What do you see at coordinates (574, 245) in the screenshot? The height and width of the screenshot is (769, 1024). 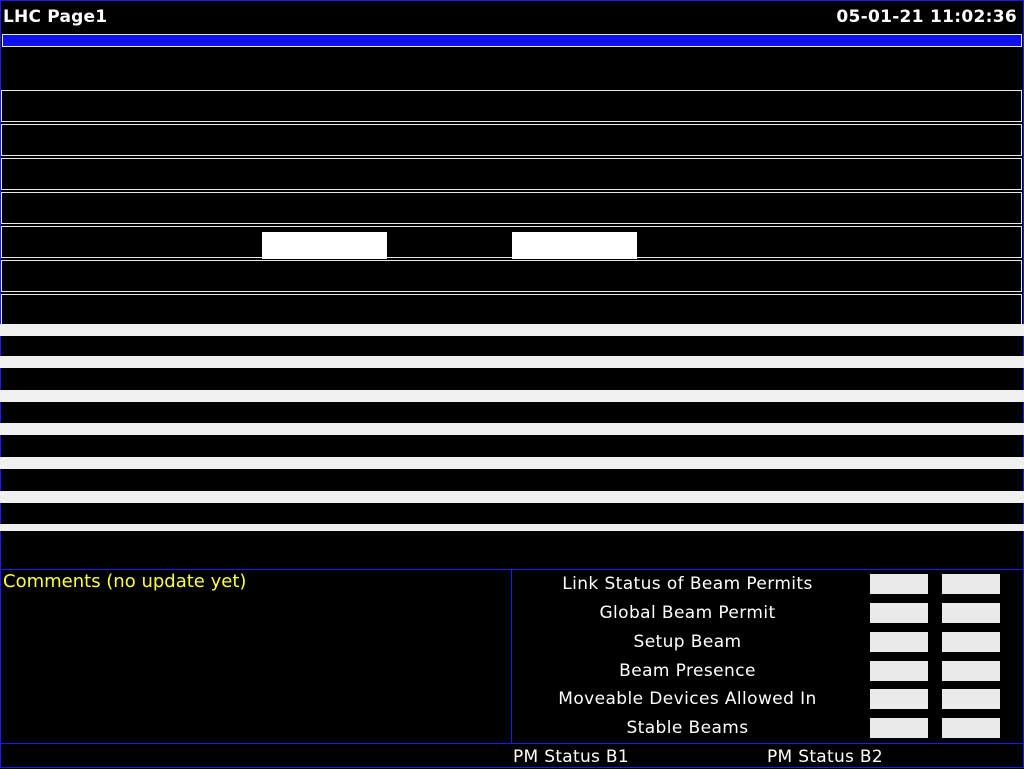 I see `beam-indicator-b2` at bounding box center [574, 245].